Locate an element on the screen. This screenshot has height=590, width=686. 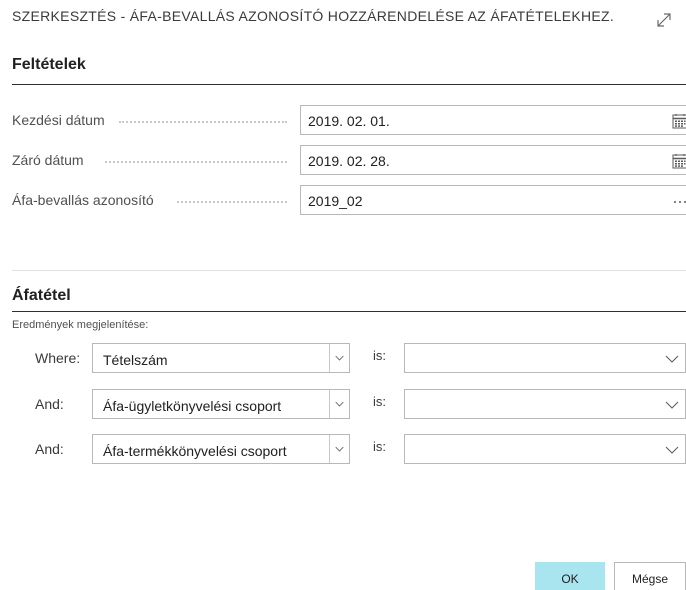
end-date-input: 2019. 02. 28. is located at coordinates (493, 160).